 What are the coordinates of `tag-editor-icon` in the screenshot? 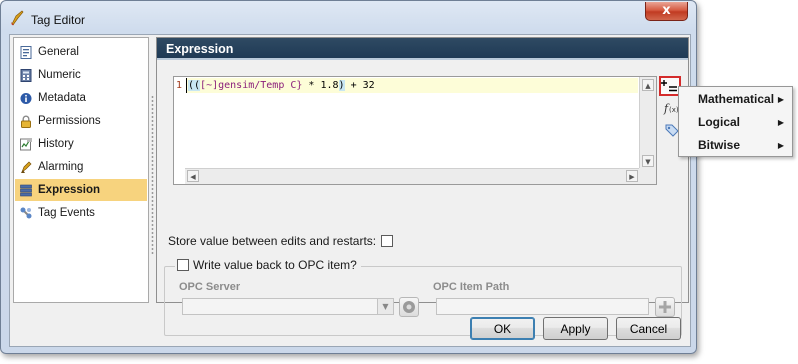 It's located at (17, 18).